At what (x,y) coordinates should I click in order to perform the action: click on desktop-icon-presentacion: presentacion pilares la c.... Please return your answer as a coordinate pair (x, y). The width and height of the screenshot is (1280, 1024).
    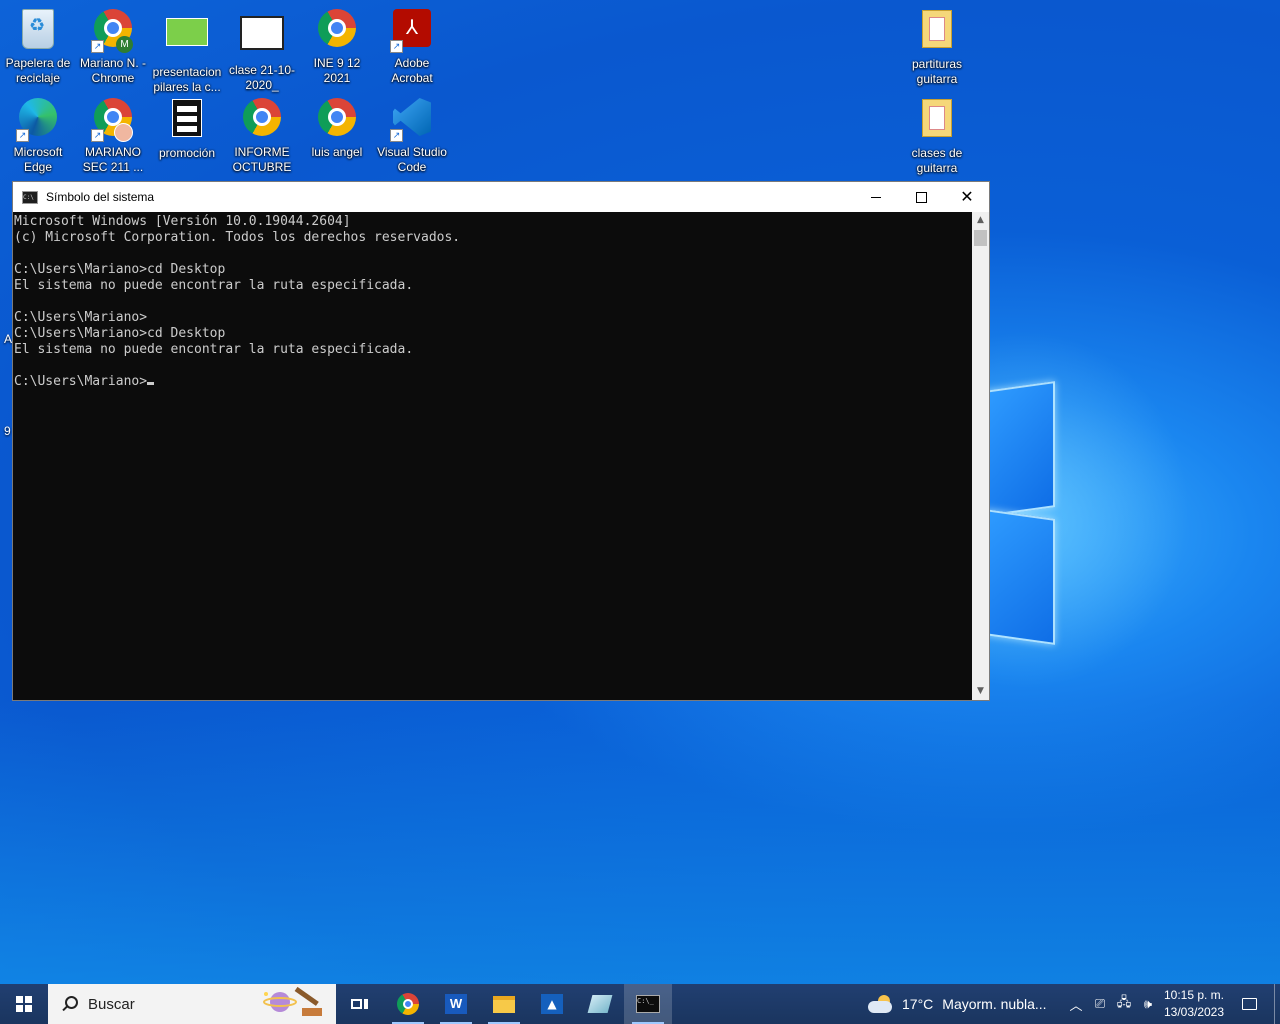
    Looking at the image, I should click on (187, 50).